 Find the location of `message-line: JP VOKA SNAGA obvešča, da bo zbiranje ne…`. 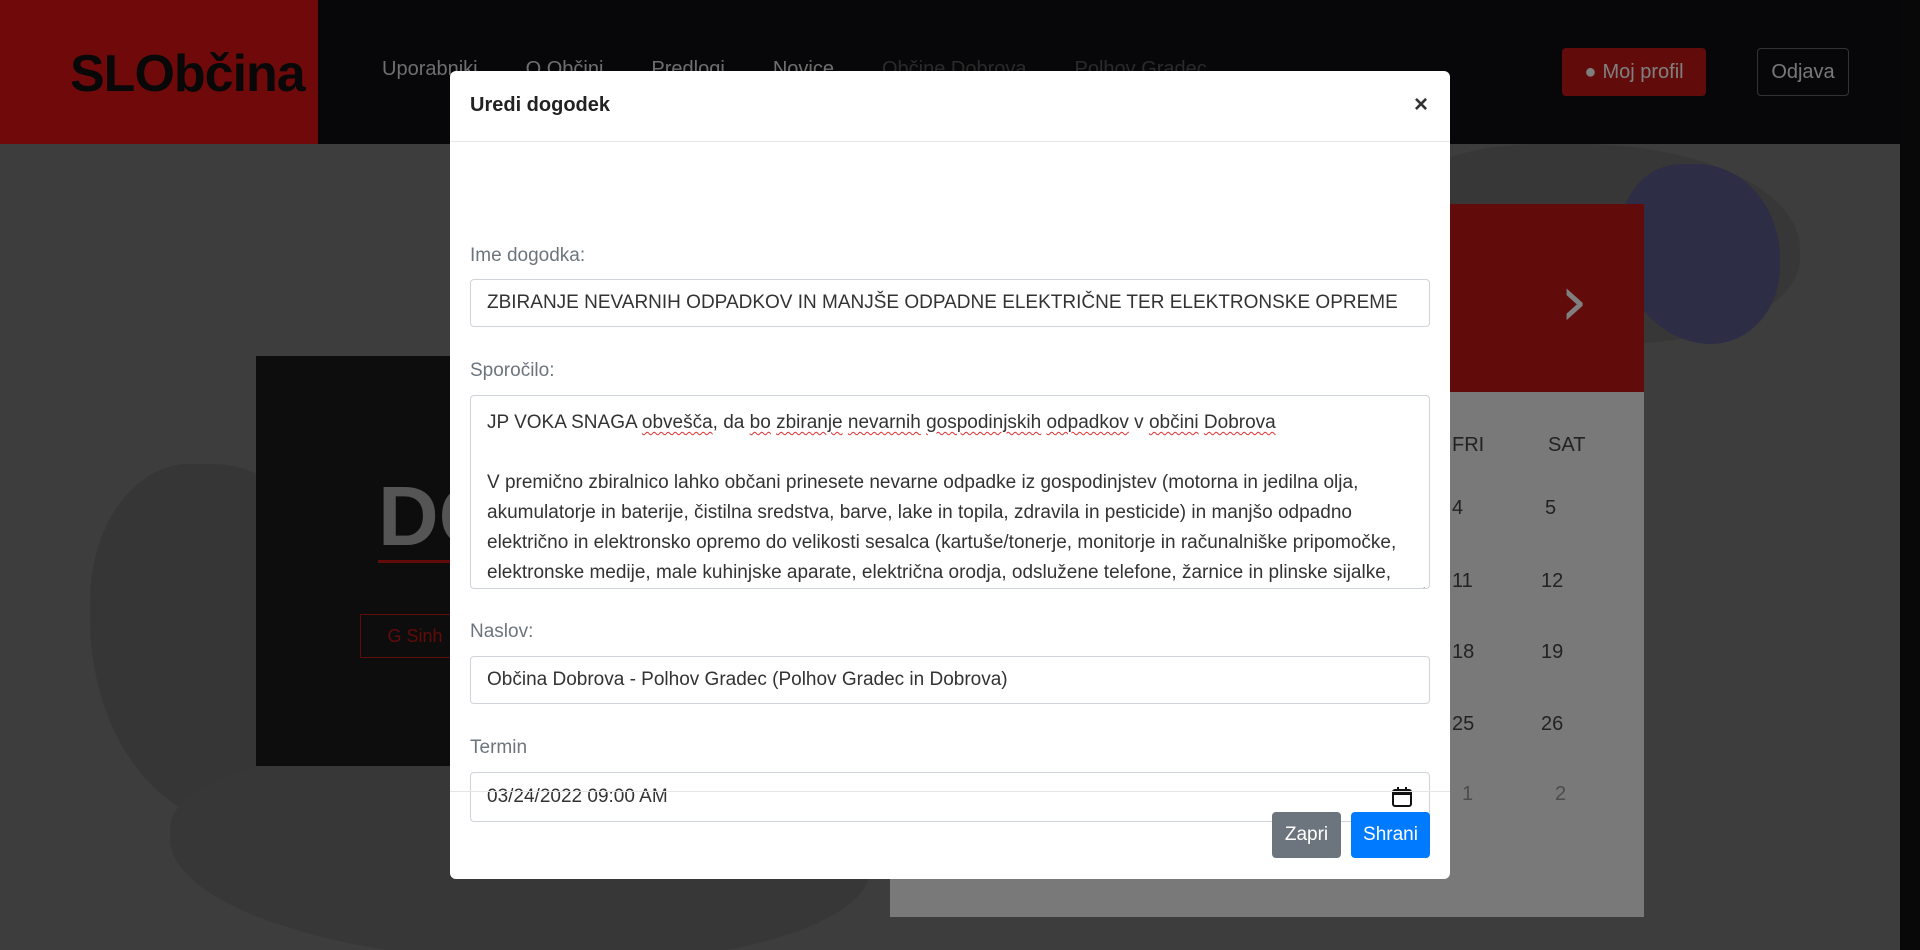

message-line: JP VOKA SNAGA obvešča, da bo zbiranje ne… is located at coordinates (881, 422).